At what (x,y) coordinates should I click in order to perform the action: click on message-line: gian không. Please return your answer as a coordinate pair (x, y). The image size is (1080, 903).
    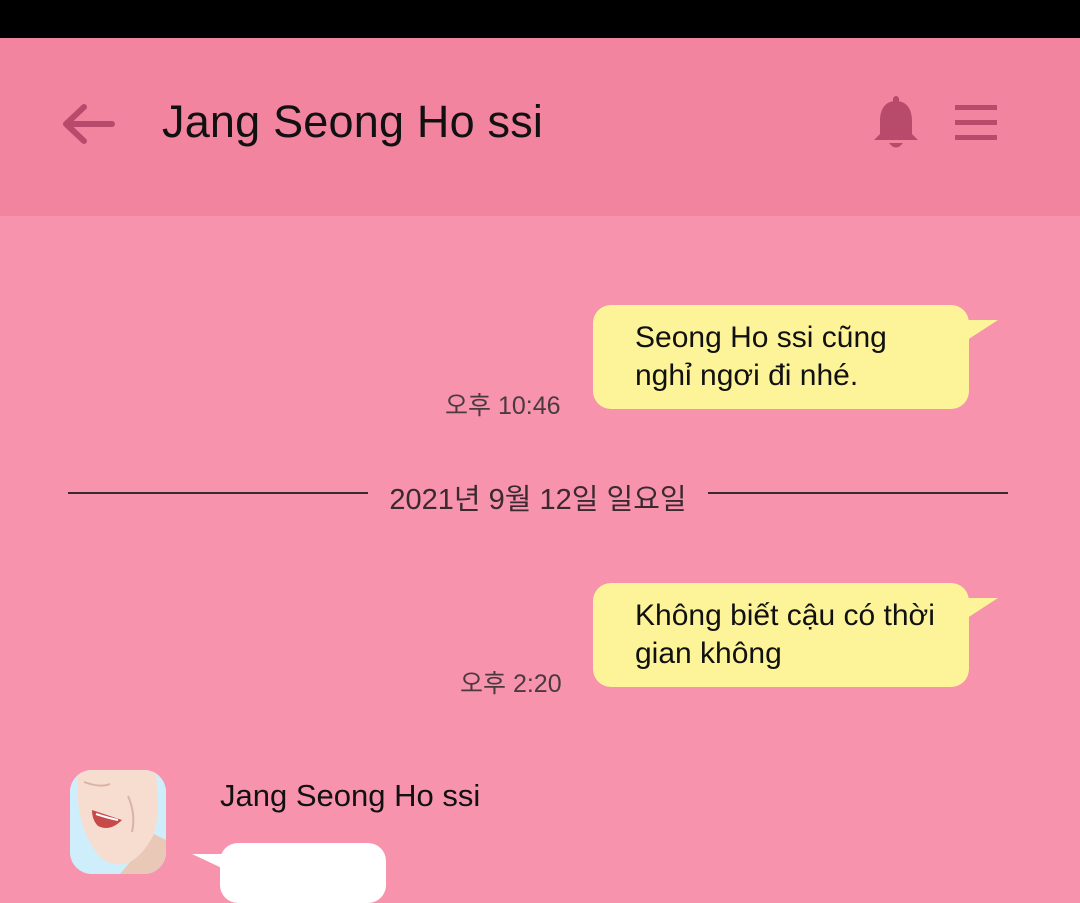
    Looking at the image, I should click on (708, 653).